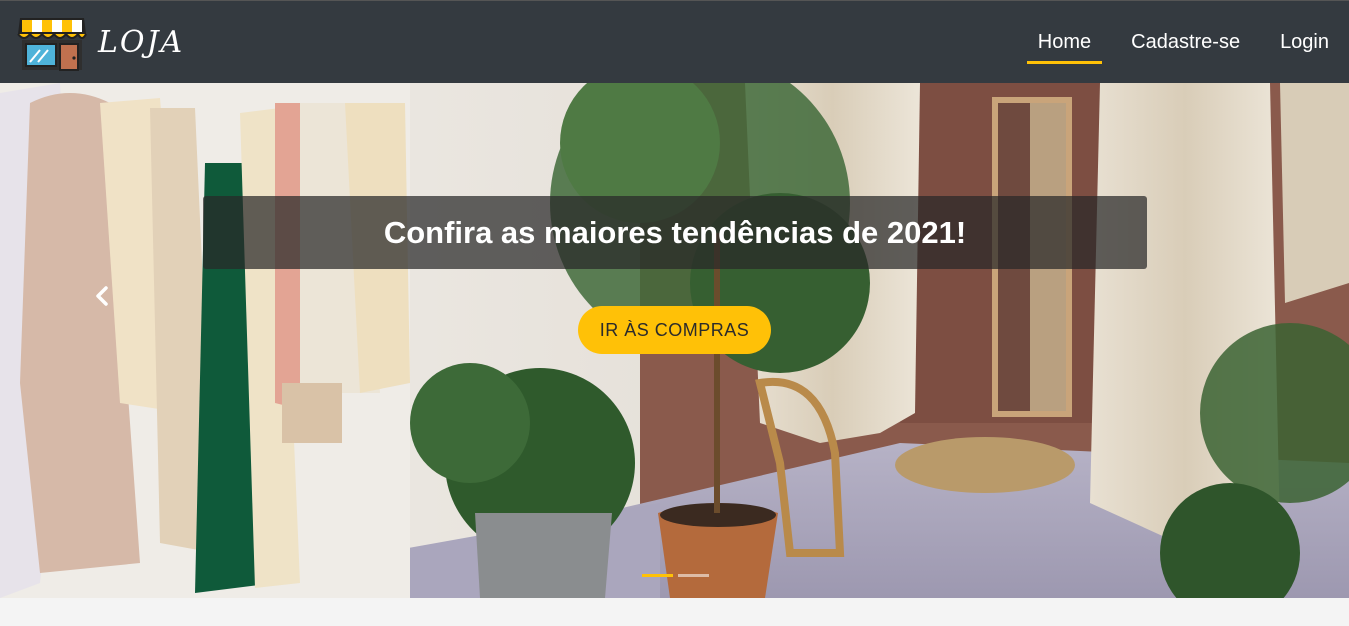 This screenshot has width=1349, height=626. I want to click on carousel-prev-button, so click(102, 296).